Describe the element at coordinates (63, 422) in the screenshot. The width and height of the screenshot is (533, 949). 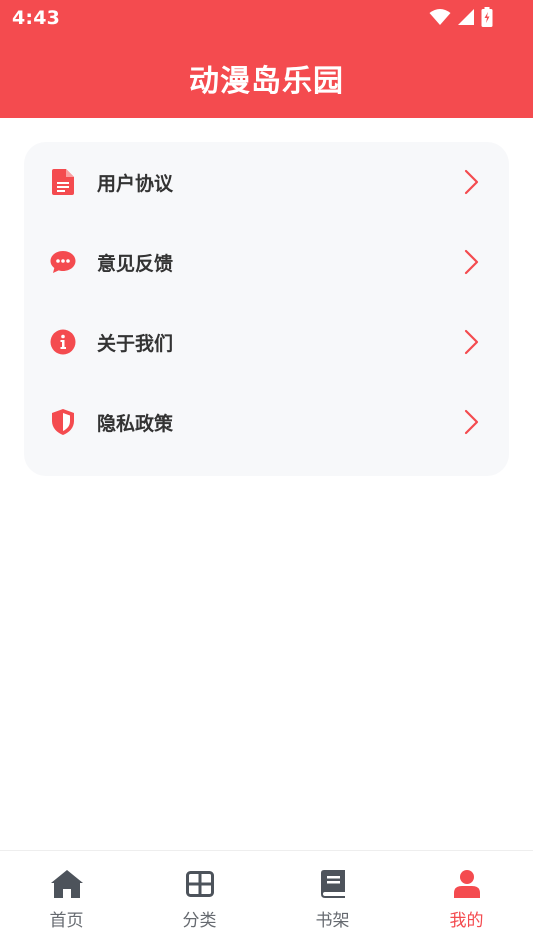
I see `shield-icon` at that location.